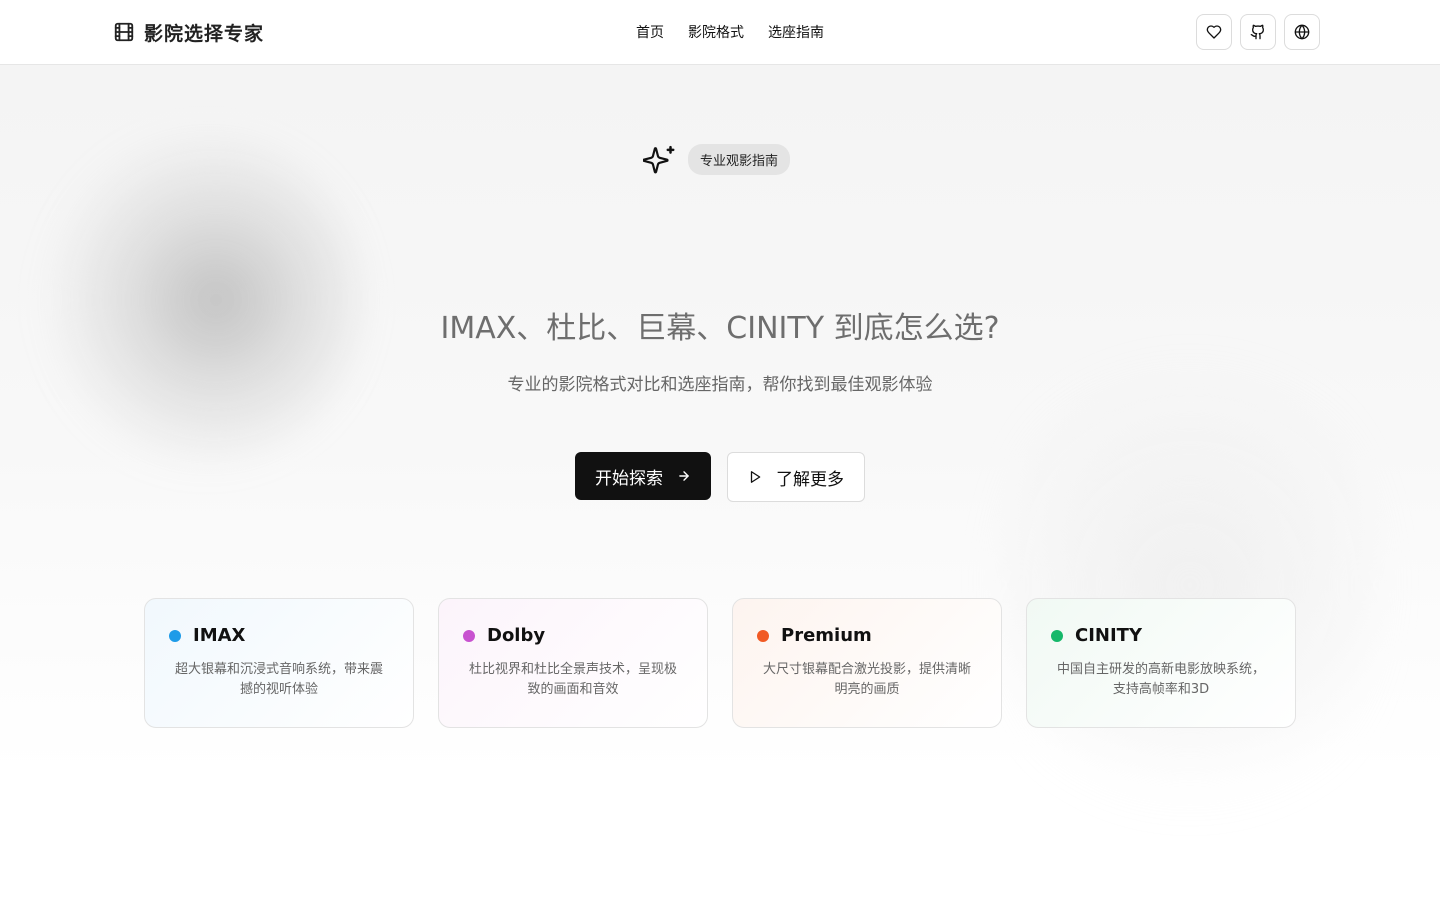 The height and width of the screenshot is (900, 1440). I want to click on nav-formats: 影院格式, so click(716, 32).